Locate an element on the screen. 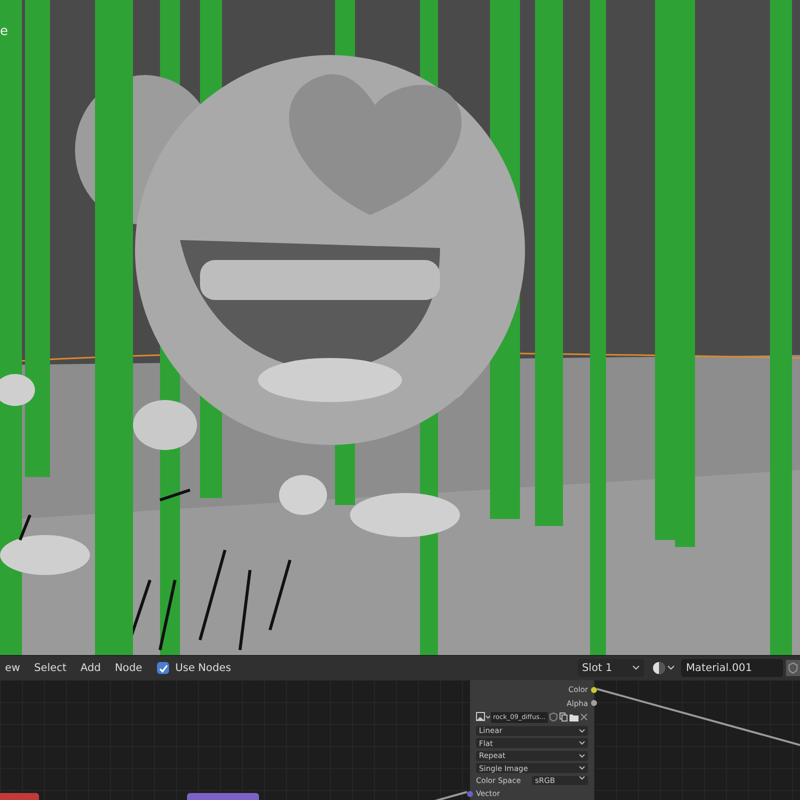 The height and width of the screenshot is (800, 800). viewport-label: e is located at coordinates (4, 31).